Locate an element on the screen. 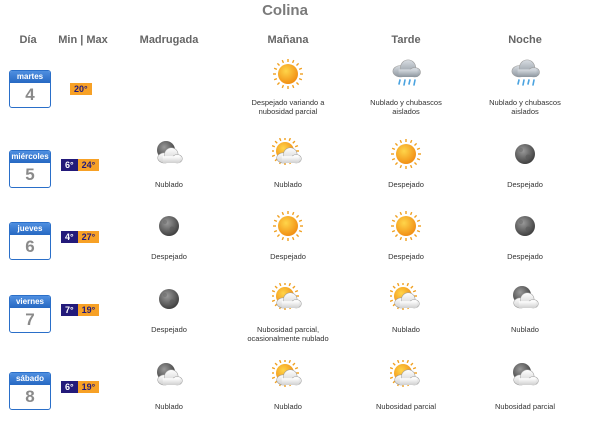 This screenshot has height=437, width=600. forecast-madrugada: Despejado is located at coordinates (169, 235).